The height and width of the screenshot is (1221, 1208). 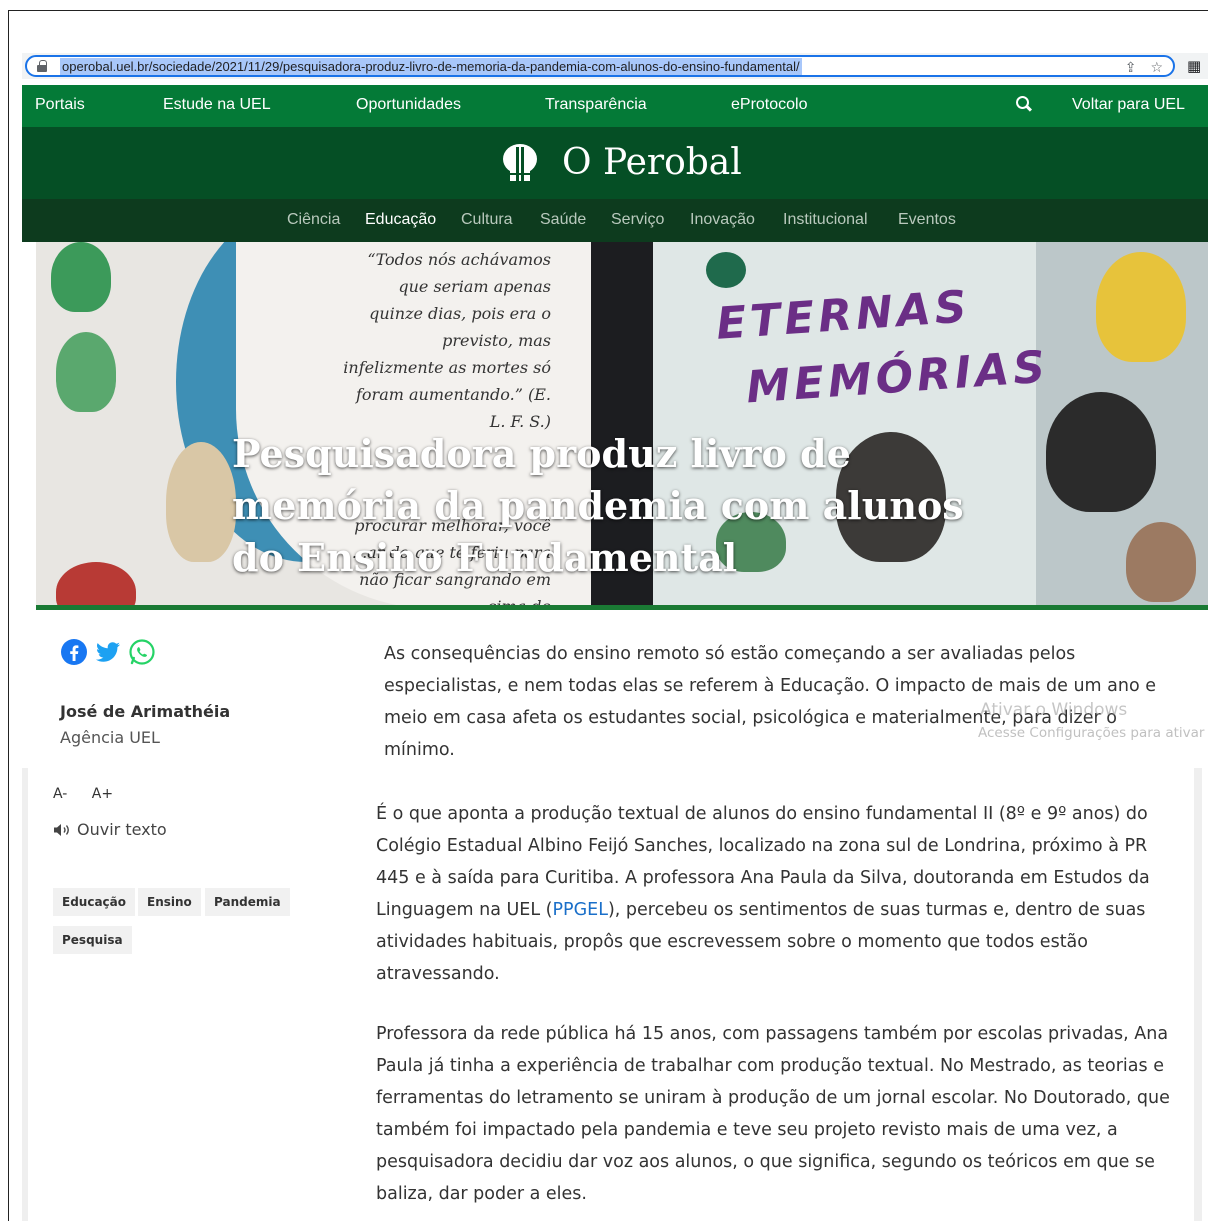 I want to click on tag-pesquisa: Pesquisa, so click(x=92, y=940).